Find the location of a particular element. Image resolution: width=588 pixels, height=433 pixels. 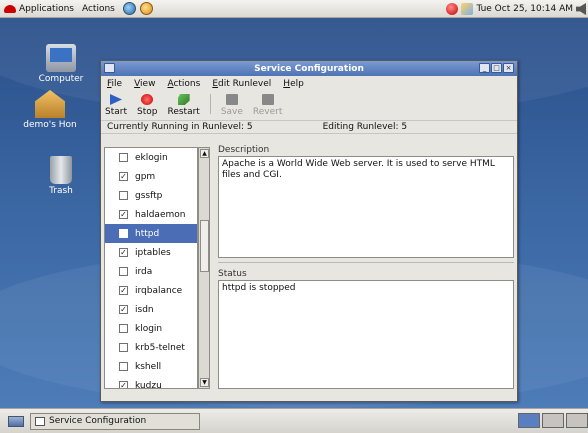

service-row: krb5-telnet is located at coordinates (151, 347).